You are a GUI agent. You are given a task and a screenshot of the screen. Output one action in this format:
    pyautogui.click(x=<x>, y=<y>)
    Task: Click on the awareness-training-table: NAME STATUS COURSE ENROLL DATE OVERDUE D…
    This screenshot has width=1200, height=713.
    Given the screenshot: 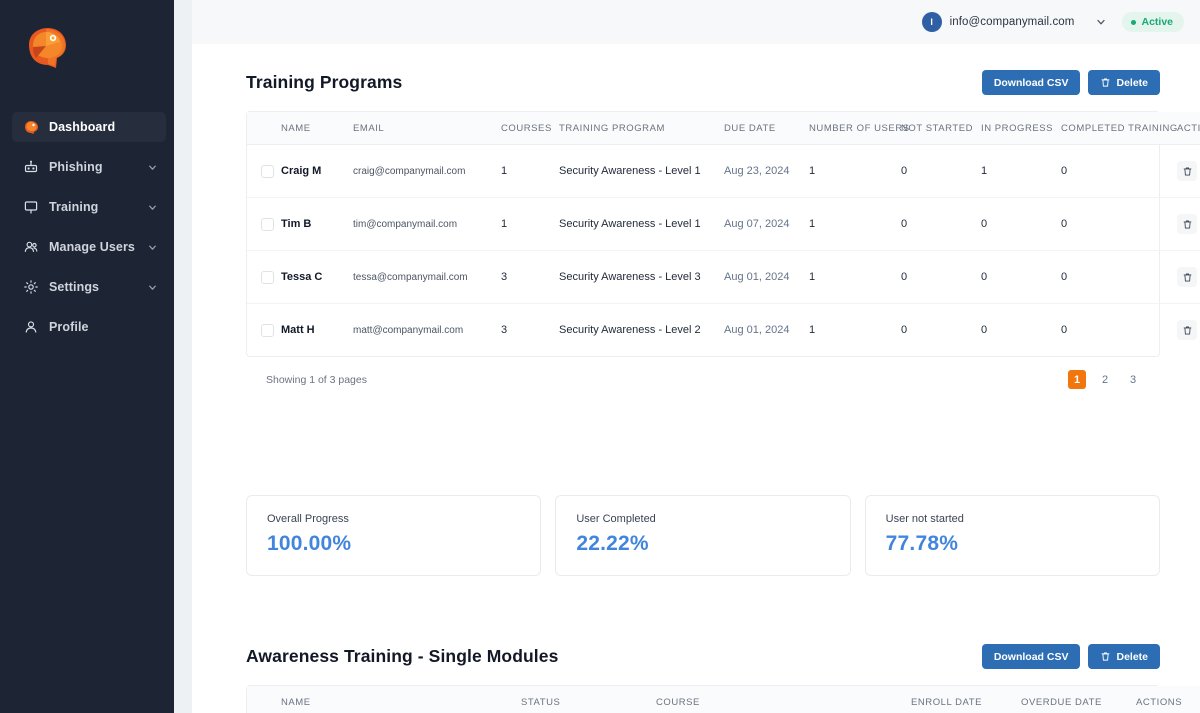 What is the action you would take?
    pyautogui.click(x=723, y=699)
    